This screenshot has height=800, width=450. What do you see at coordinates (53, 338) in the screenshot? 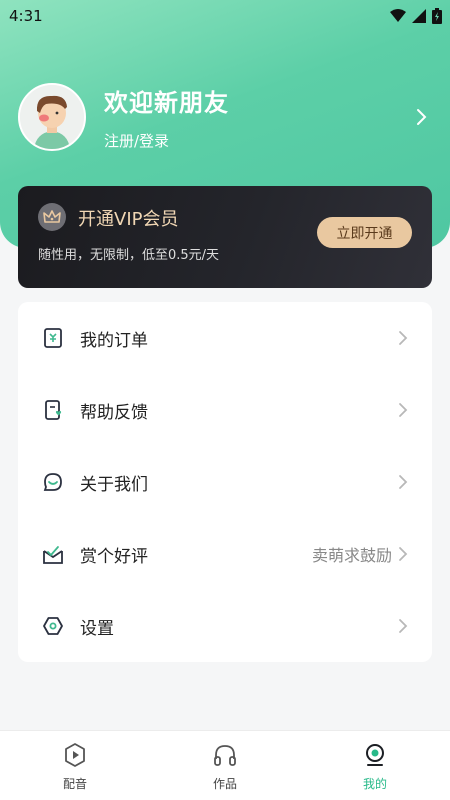
I see `order-icon` at bounding box center [53, 338].